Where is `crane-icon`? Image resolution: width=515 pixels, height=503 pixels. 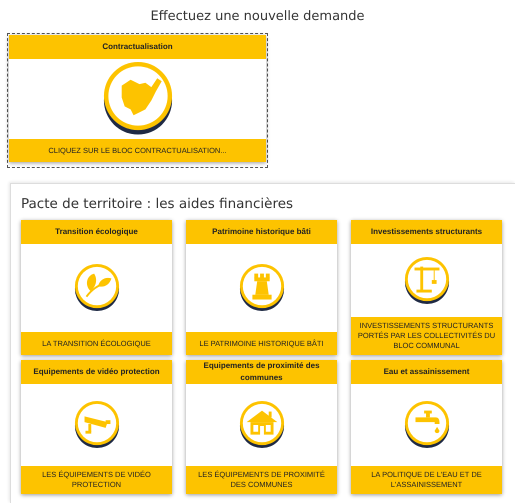
crane-icon is located at coordinates (426, 280).